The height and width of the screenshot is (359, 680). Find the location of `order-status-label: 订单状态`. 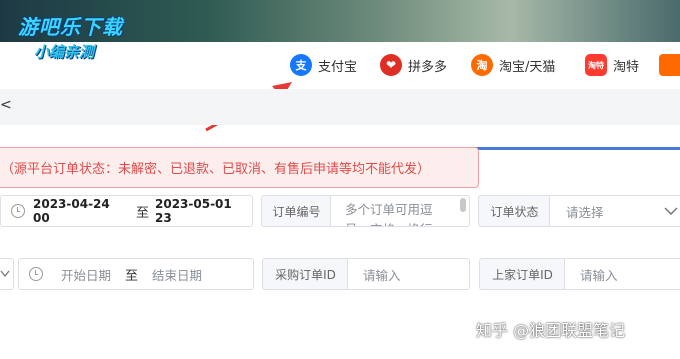

order-status-label: 订单状态 is located at coordinates (514, 211).